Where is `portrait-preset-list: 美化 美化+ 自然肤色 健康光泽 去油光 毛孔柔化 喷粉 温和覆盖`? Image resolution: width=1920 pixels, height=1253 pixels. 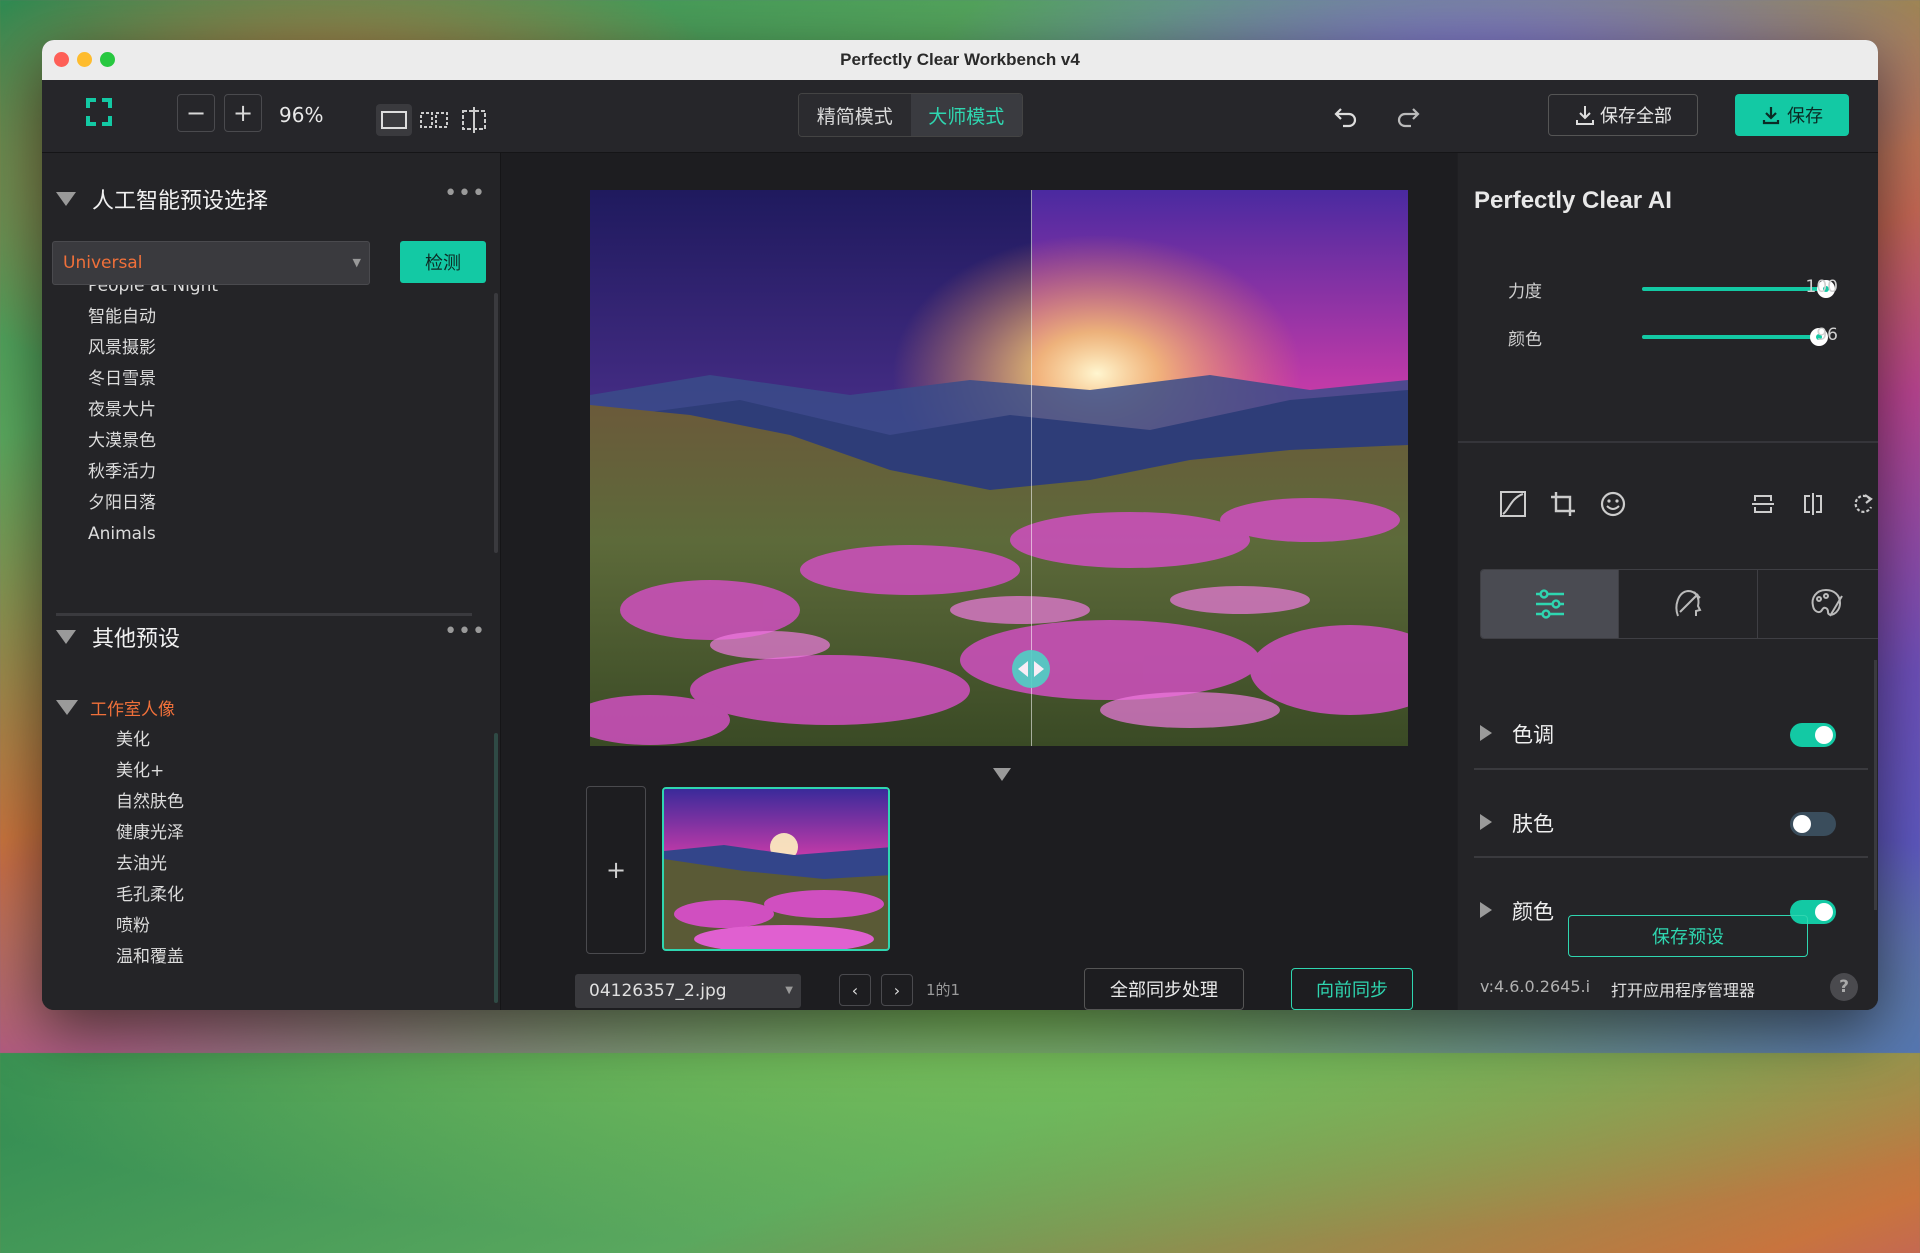 portrait-preset-list: 美化 美化+ 自然肤色 健康光泽 去油光 毛孔柔化 喷粉 温和覆盖 is located at coordinates (150, 849).